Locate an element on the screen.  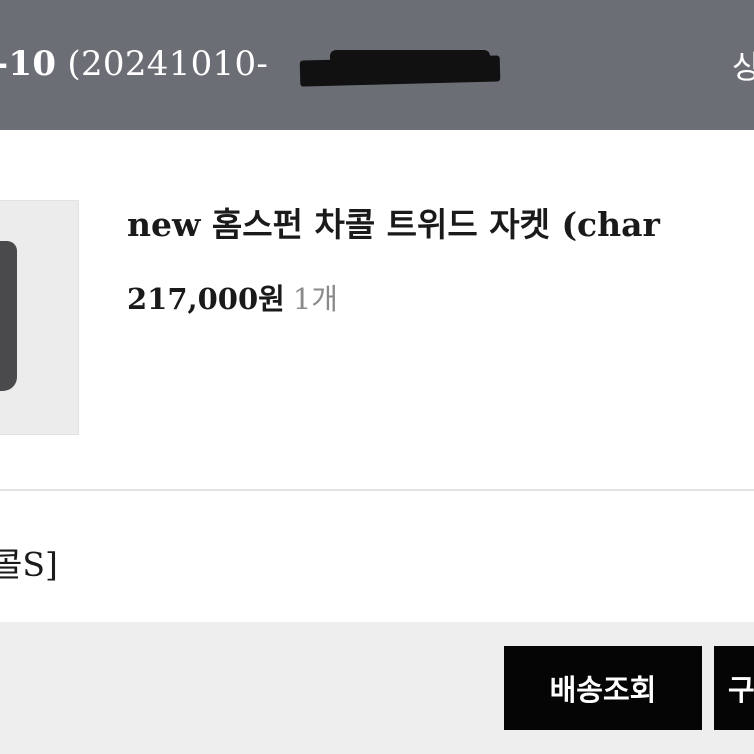
order-detail-link: 상 is located at coordinates (743, 65).